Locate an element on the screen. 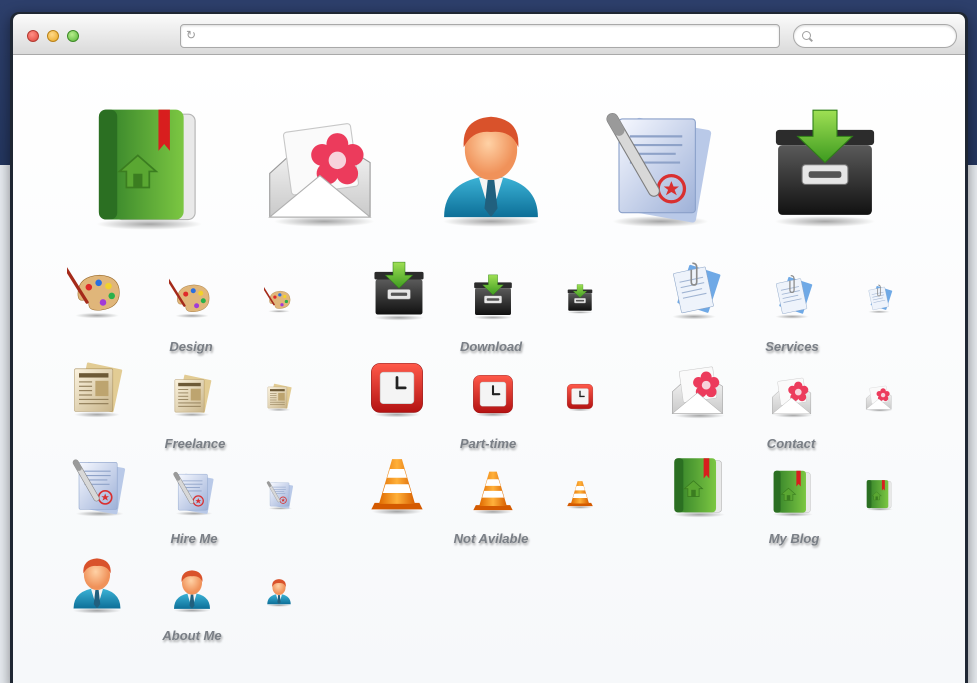 Image resolution: width=977 pixels, height=683 pixels. address-bar: ↻ is located at coordinates (480, 36).